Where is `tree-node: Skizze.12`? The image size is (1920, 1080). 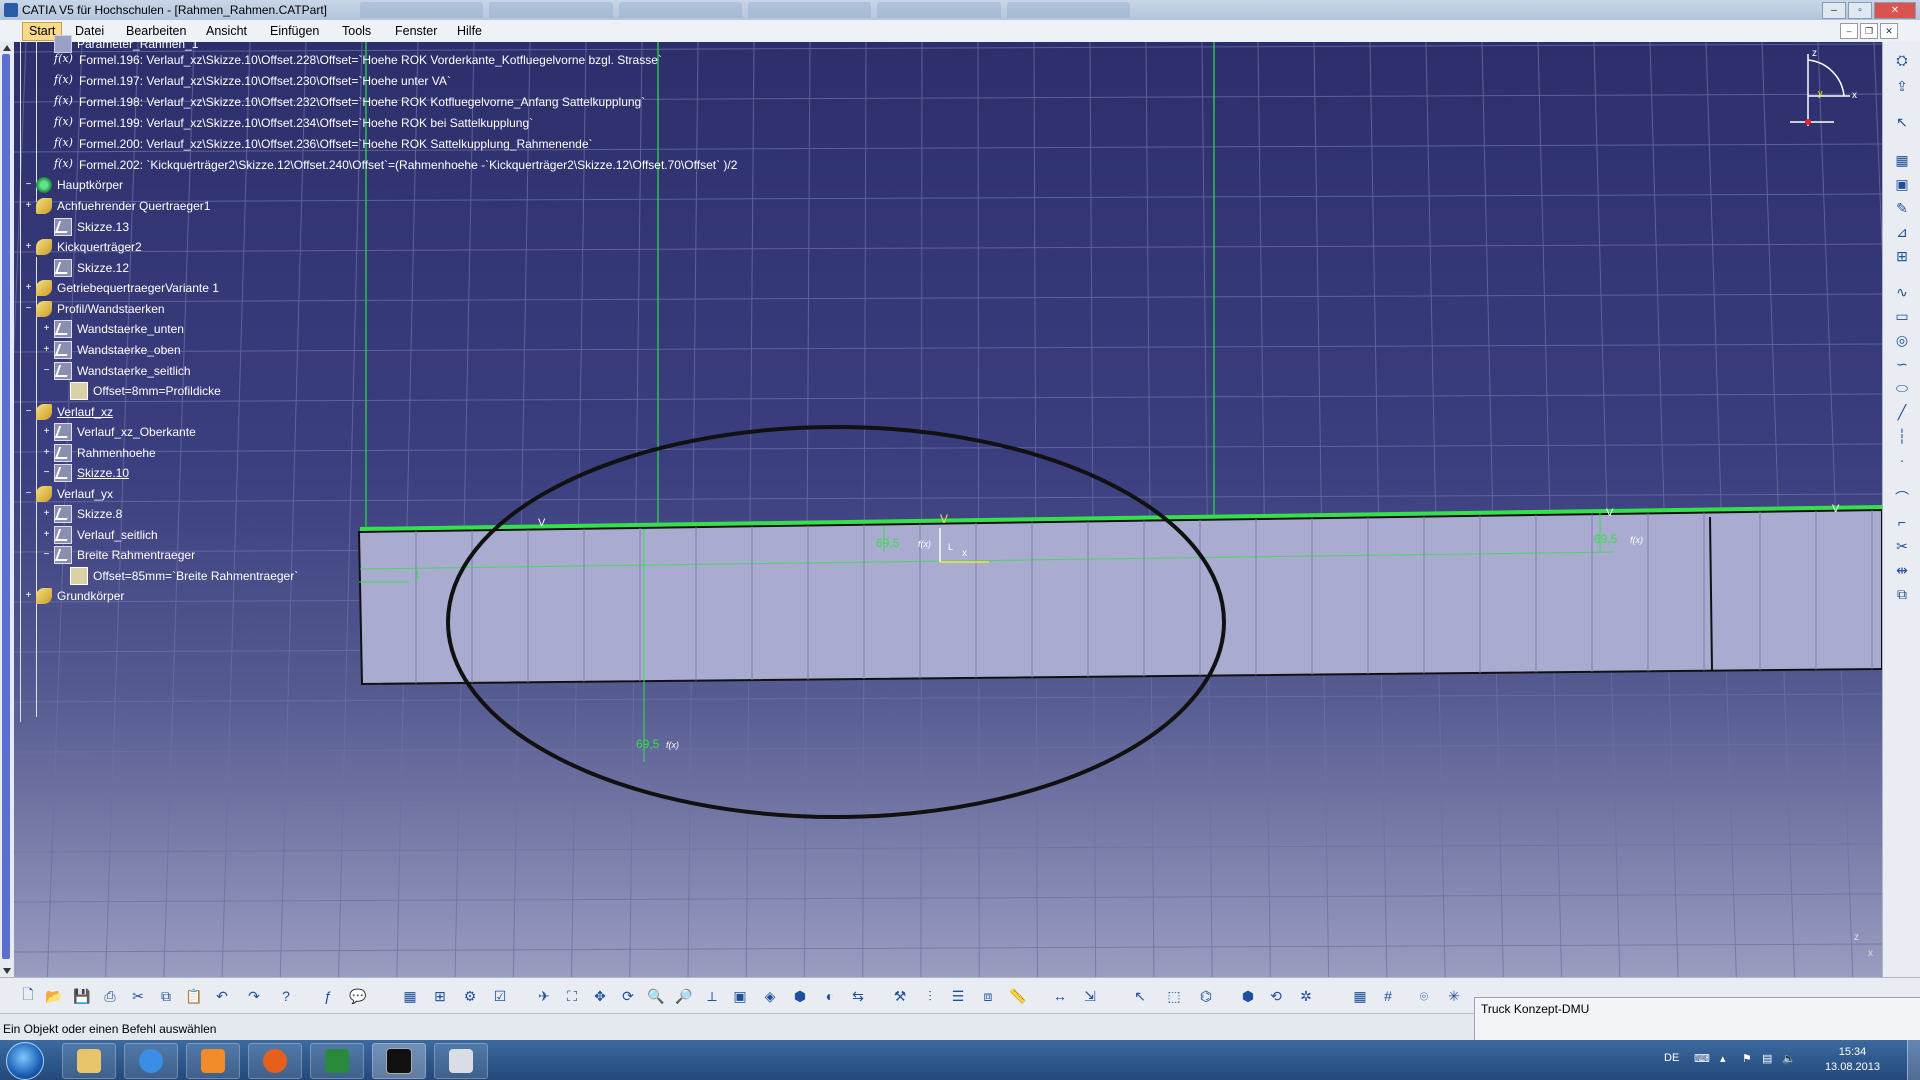
tree-node: Skizze.12 is located at coordinates (91, 268).